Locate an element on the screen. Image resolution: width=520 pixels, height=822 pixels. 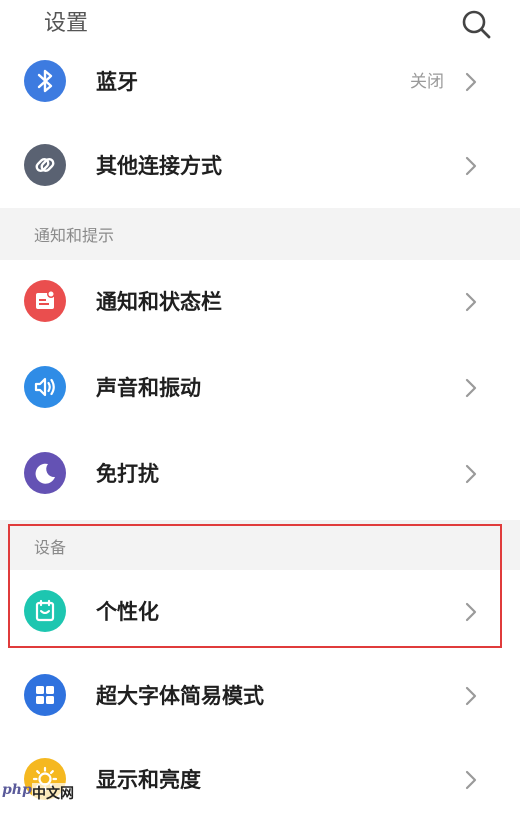
row-label: 通知和状态栏 is located at coordinates (159, 302).